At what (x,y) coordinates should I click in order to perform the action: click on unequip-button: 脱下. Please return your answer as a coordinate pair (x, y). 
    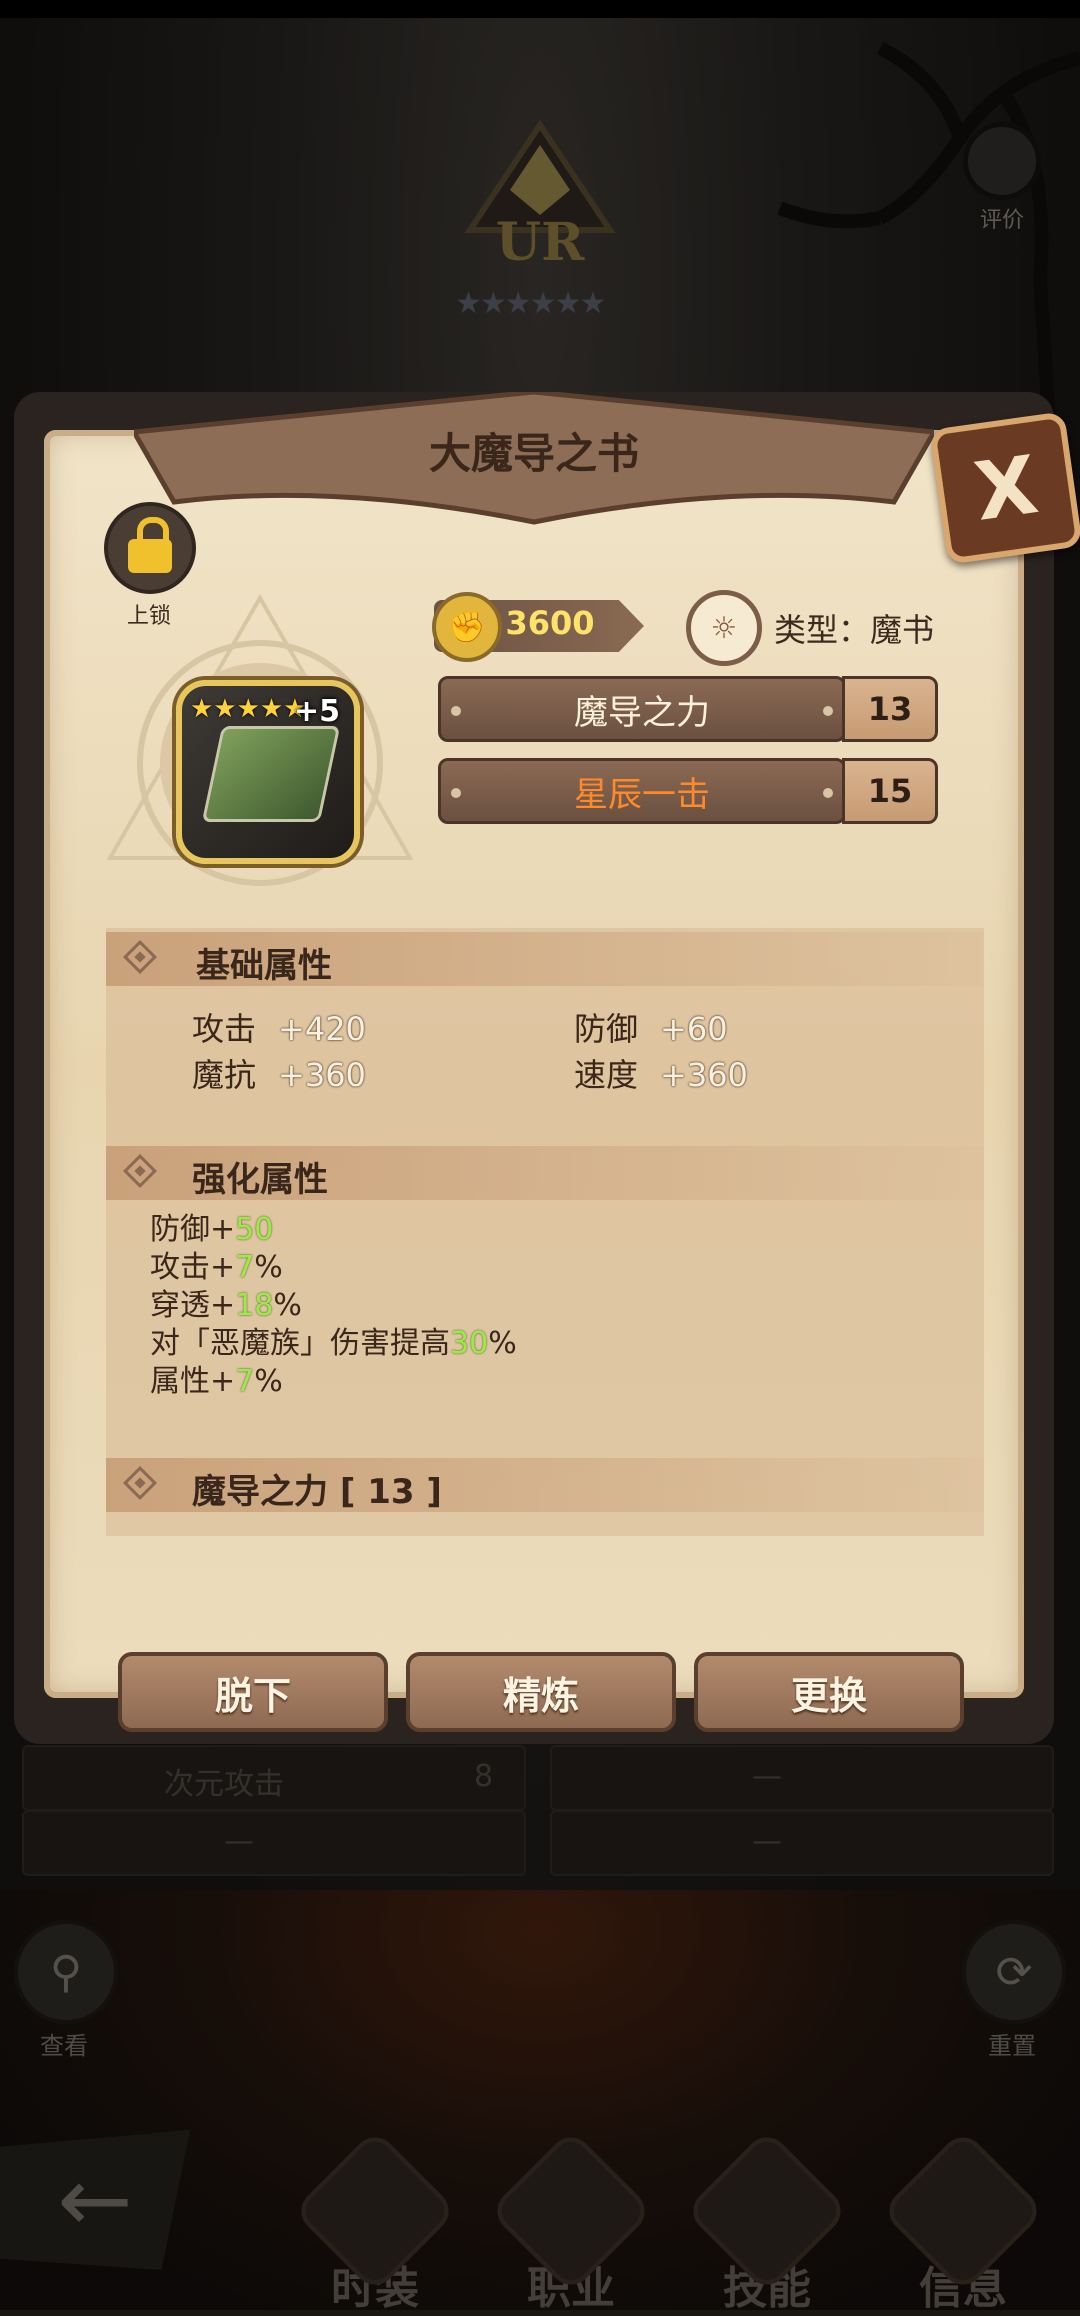
    Looking at the image, I should click on (253, 1692).